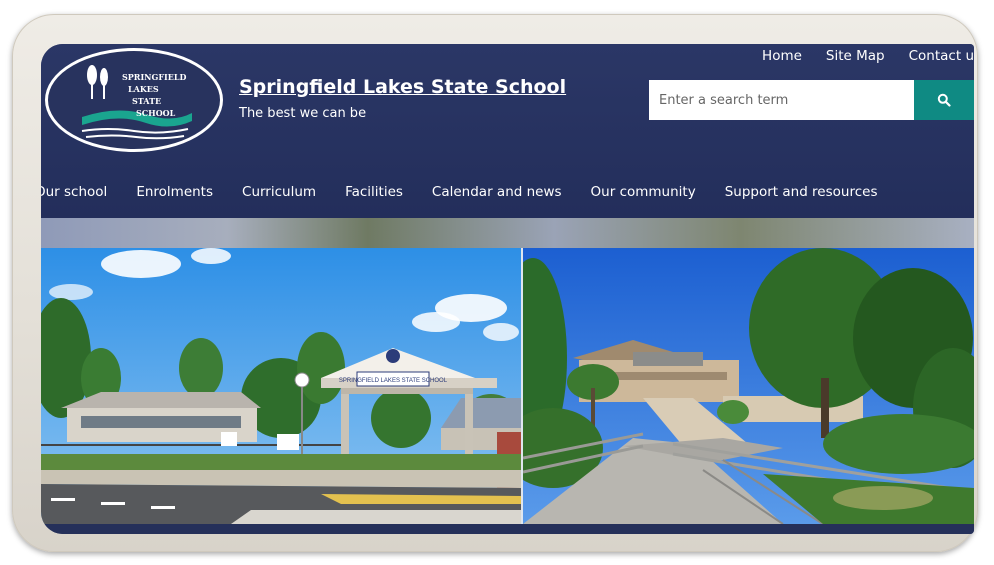 Image resolution: width=994 pixels, height=565 pixels. Describe the element at coordinates (147, 101) in the screenshot. I see `logo-line: STATE` at that location.